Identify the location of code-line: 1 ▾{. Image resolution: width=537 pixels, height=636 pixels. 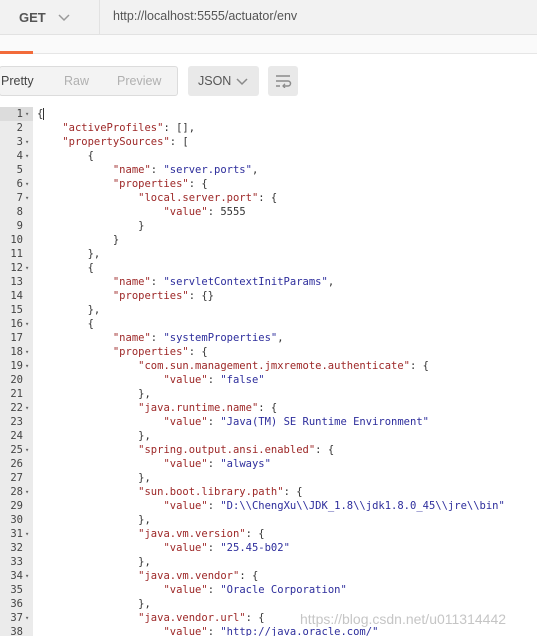
(268, 114).